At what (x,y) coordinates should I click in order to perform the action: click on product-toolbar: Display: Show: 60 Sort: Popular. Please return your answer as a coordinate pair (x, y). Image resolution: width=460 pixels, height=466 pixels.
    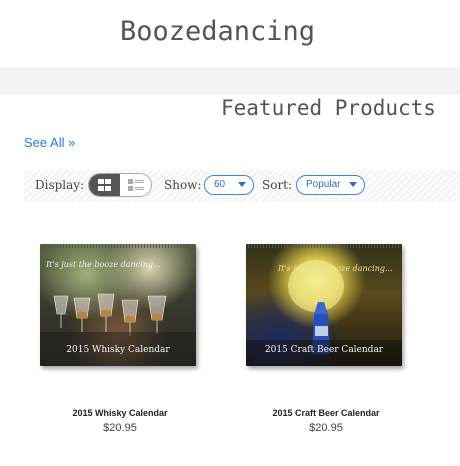
    Looking at the image, I should click on (242, 186).